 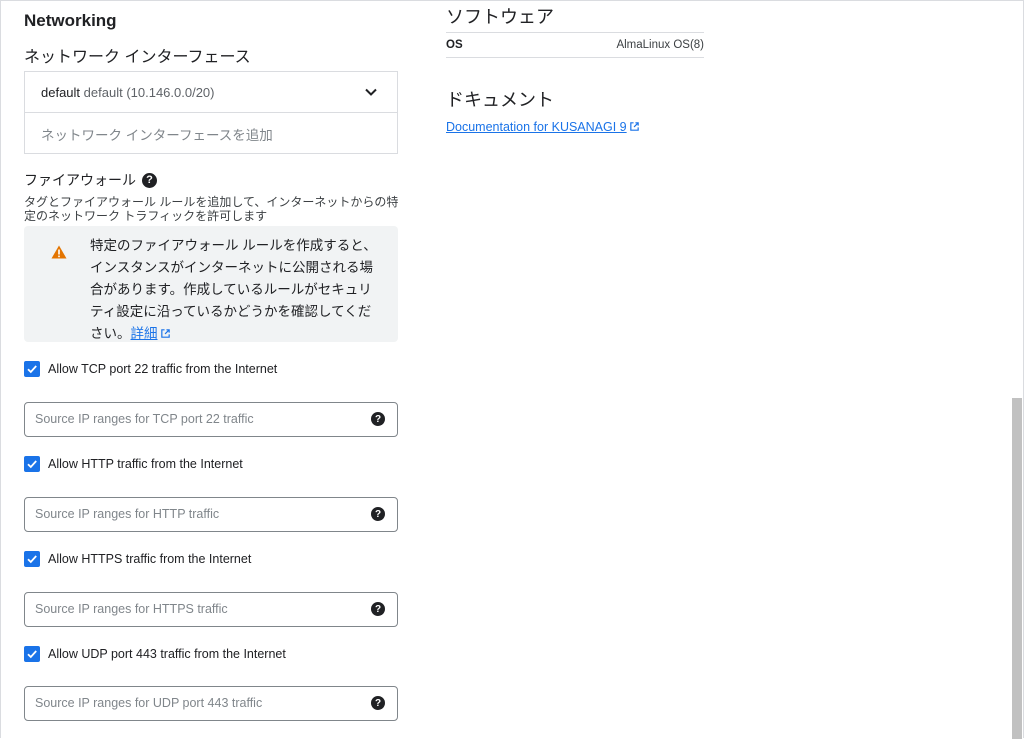 I want to click on allow-http-label: Allow HTTP traffic from the Internet, so click(x=145, y=464).